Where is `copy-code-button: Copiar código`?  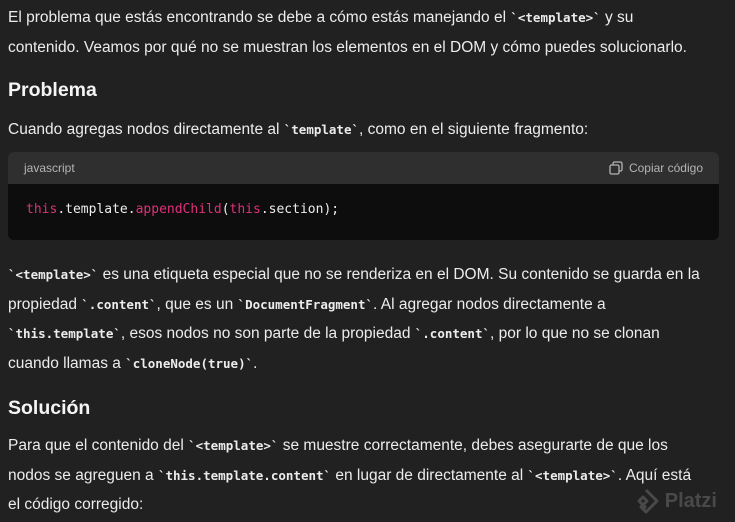 copy-code-button: Copiar código is located at coordinates (656, 168).